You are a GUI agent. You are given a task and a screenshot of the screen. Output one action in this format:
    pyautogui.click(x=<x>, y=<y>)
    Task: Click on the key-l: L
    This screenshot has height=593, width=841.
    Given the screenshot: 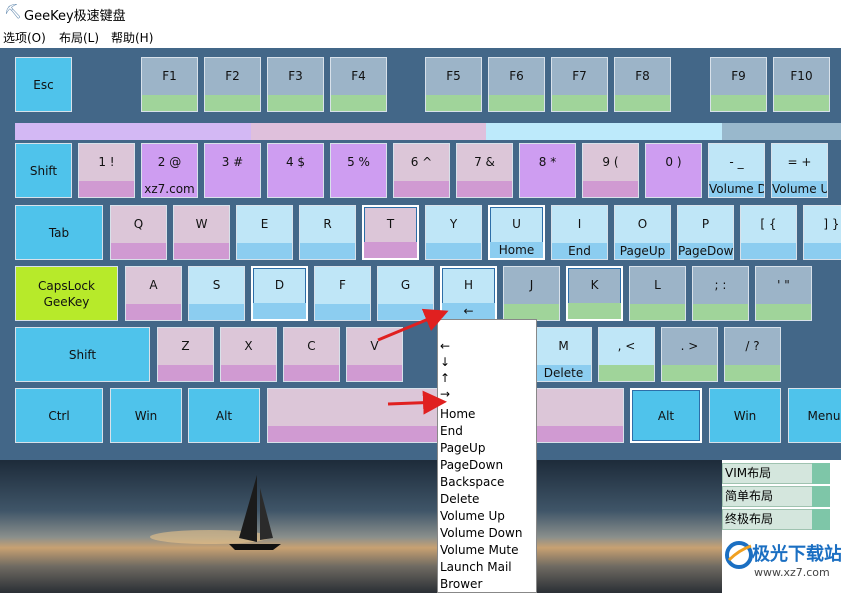 What is the action you would take?
    pyautogui.click(x=657, y=293)
    